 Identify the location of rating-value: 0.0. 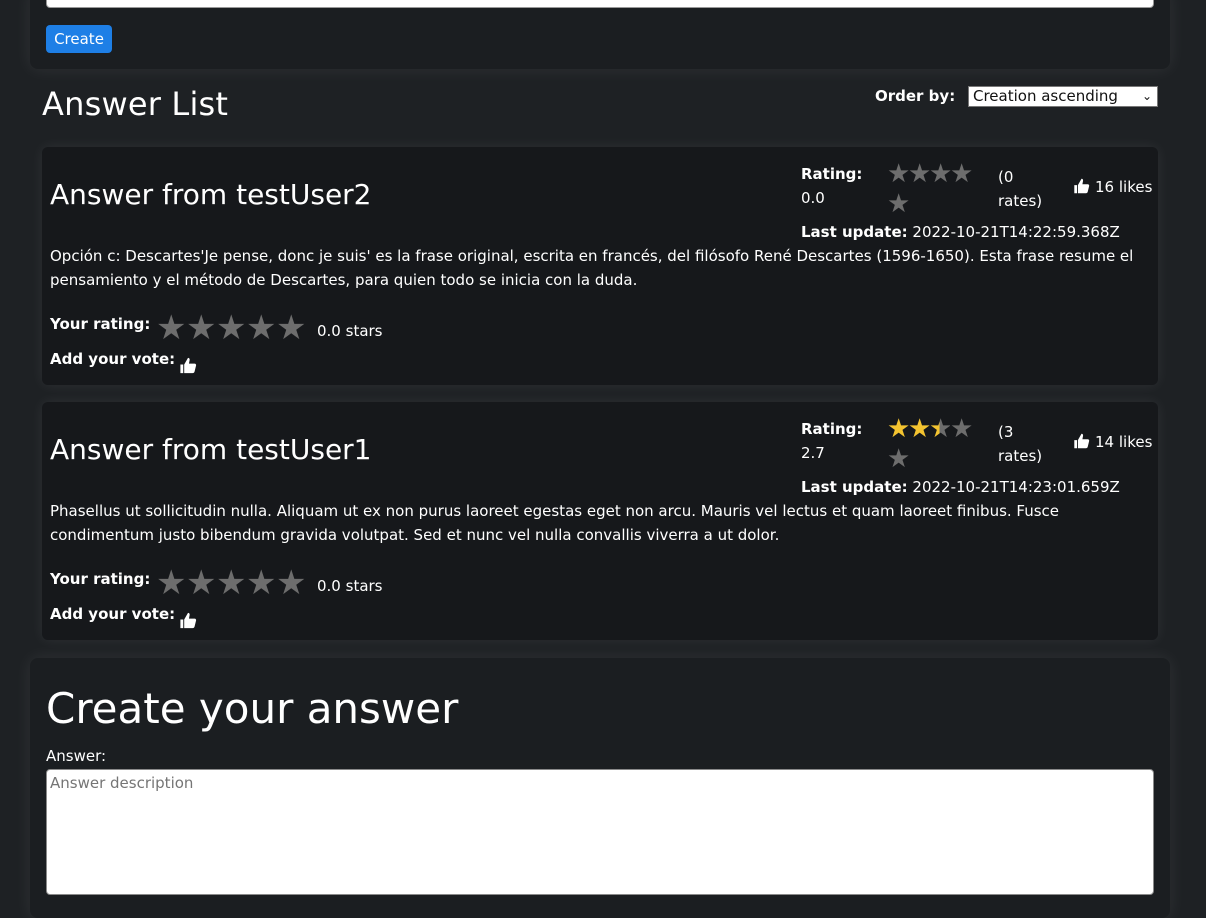
(813, 198).